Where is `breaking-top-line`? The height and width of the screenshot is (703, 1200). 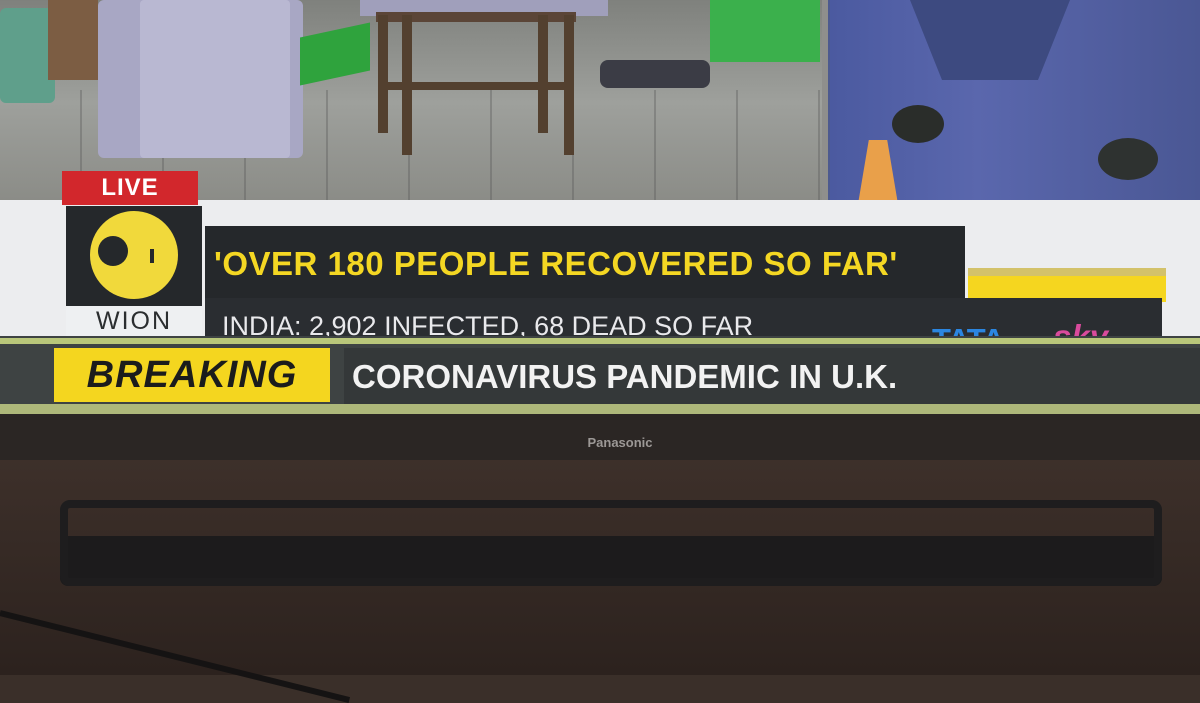
breaking-top-line is located at coordinates (600, 341).